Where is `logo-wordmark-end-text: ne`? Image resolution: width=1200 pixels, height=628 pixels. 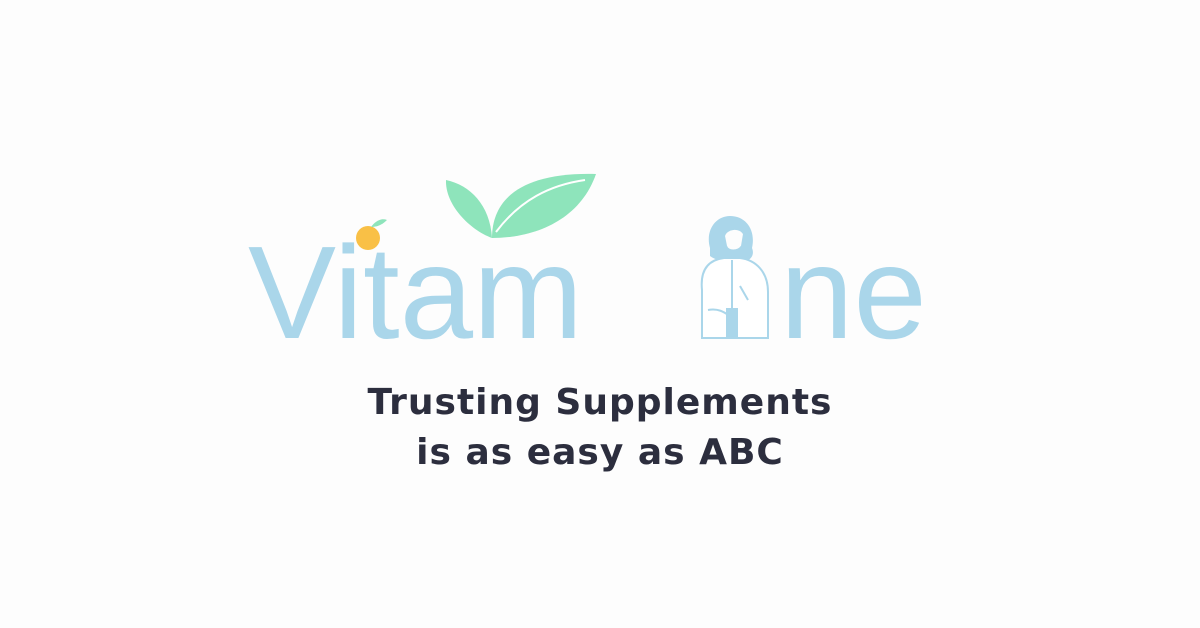 logo-wordmark-end-text: ne is located at coordinates (853, 292).